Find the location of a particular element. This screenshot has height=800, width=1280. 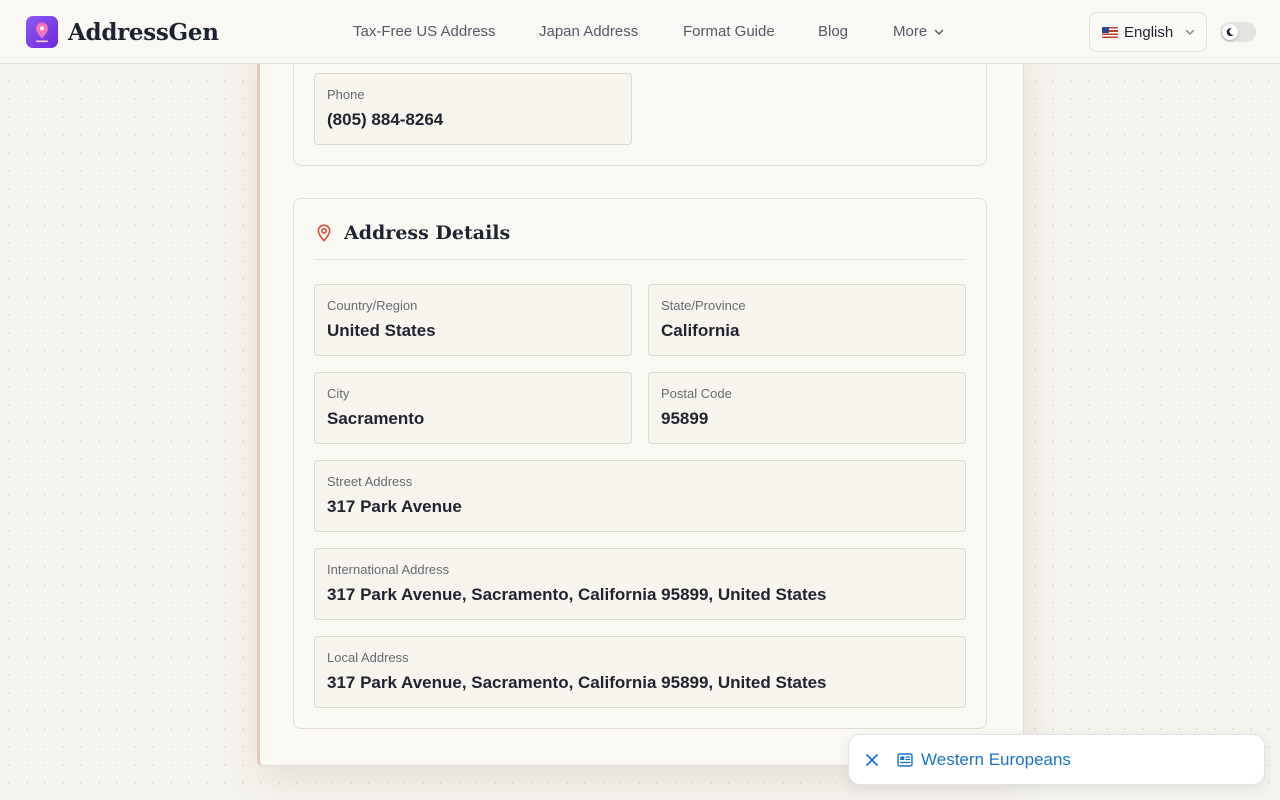

news-toast: Western Europeans is located at coordinates (1056, 759).